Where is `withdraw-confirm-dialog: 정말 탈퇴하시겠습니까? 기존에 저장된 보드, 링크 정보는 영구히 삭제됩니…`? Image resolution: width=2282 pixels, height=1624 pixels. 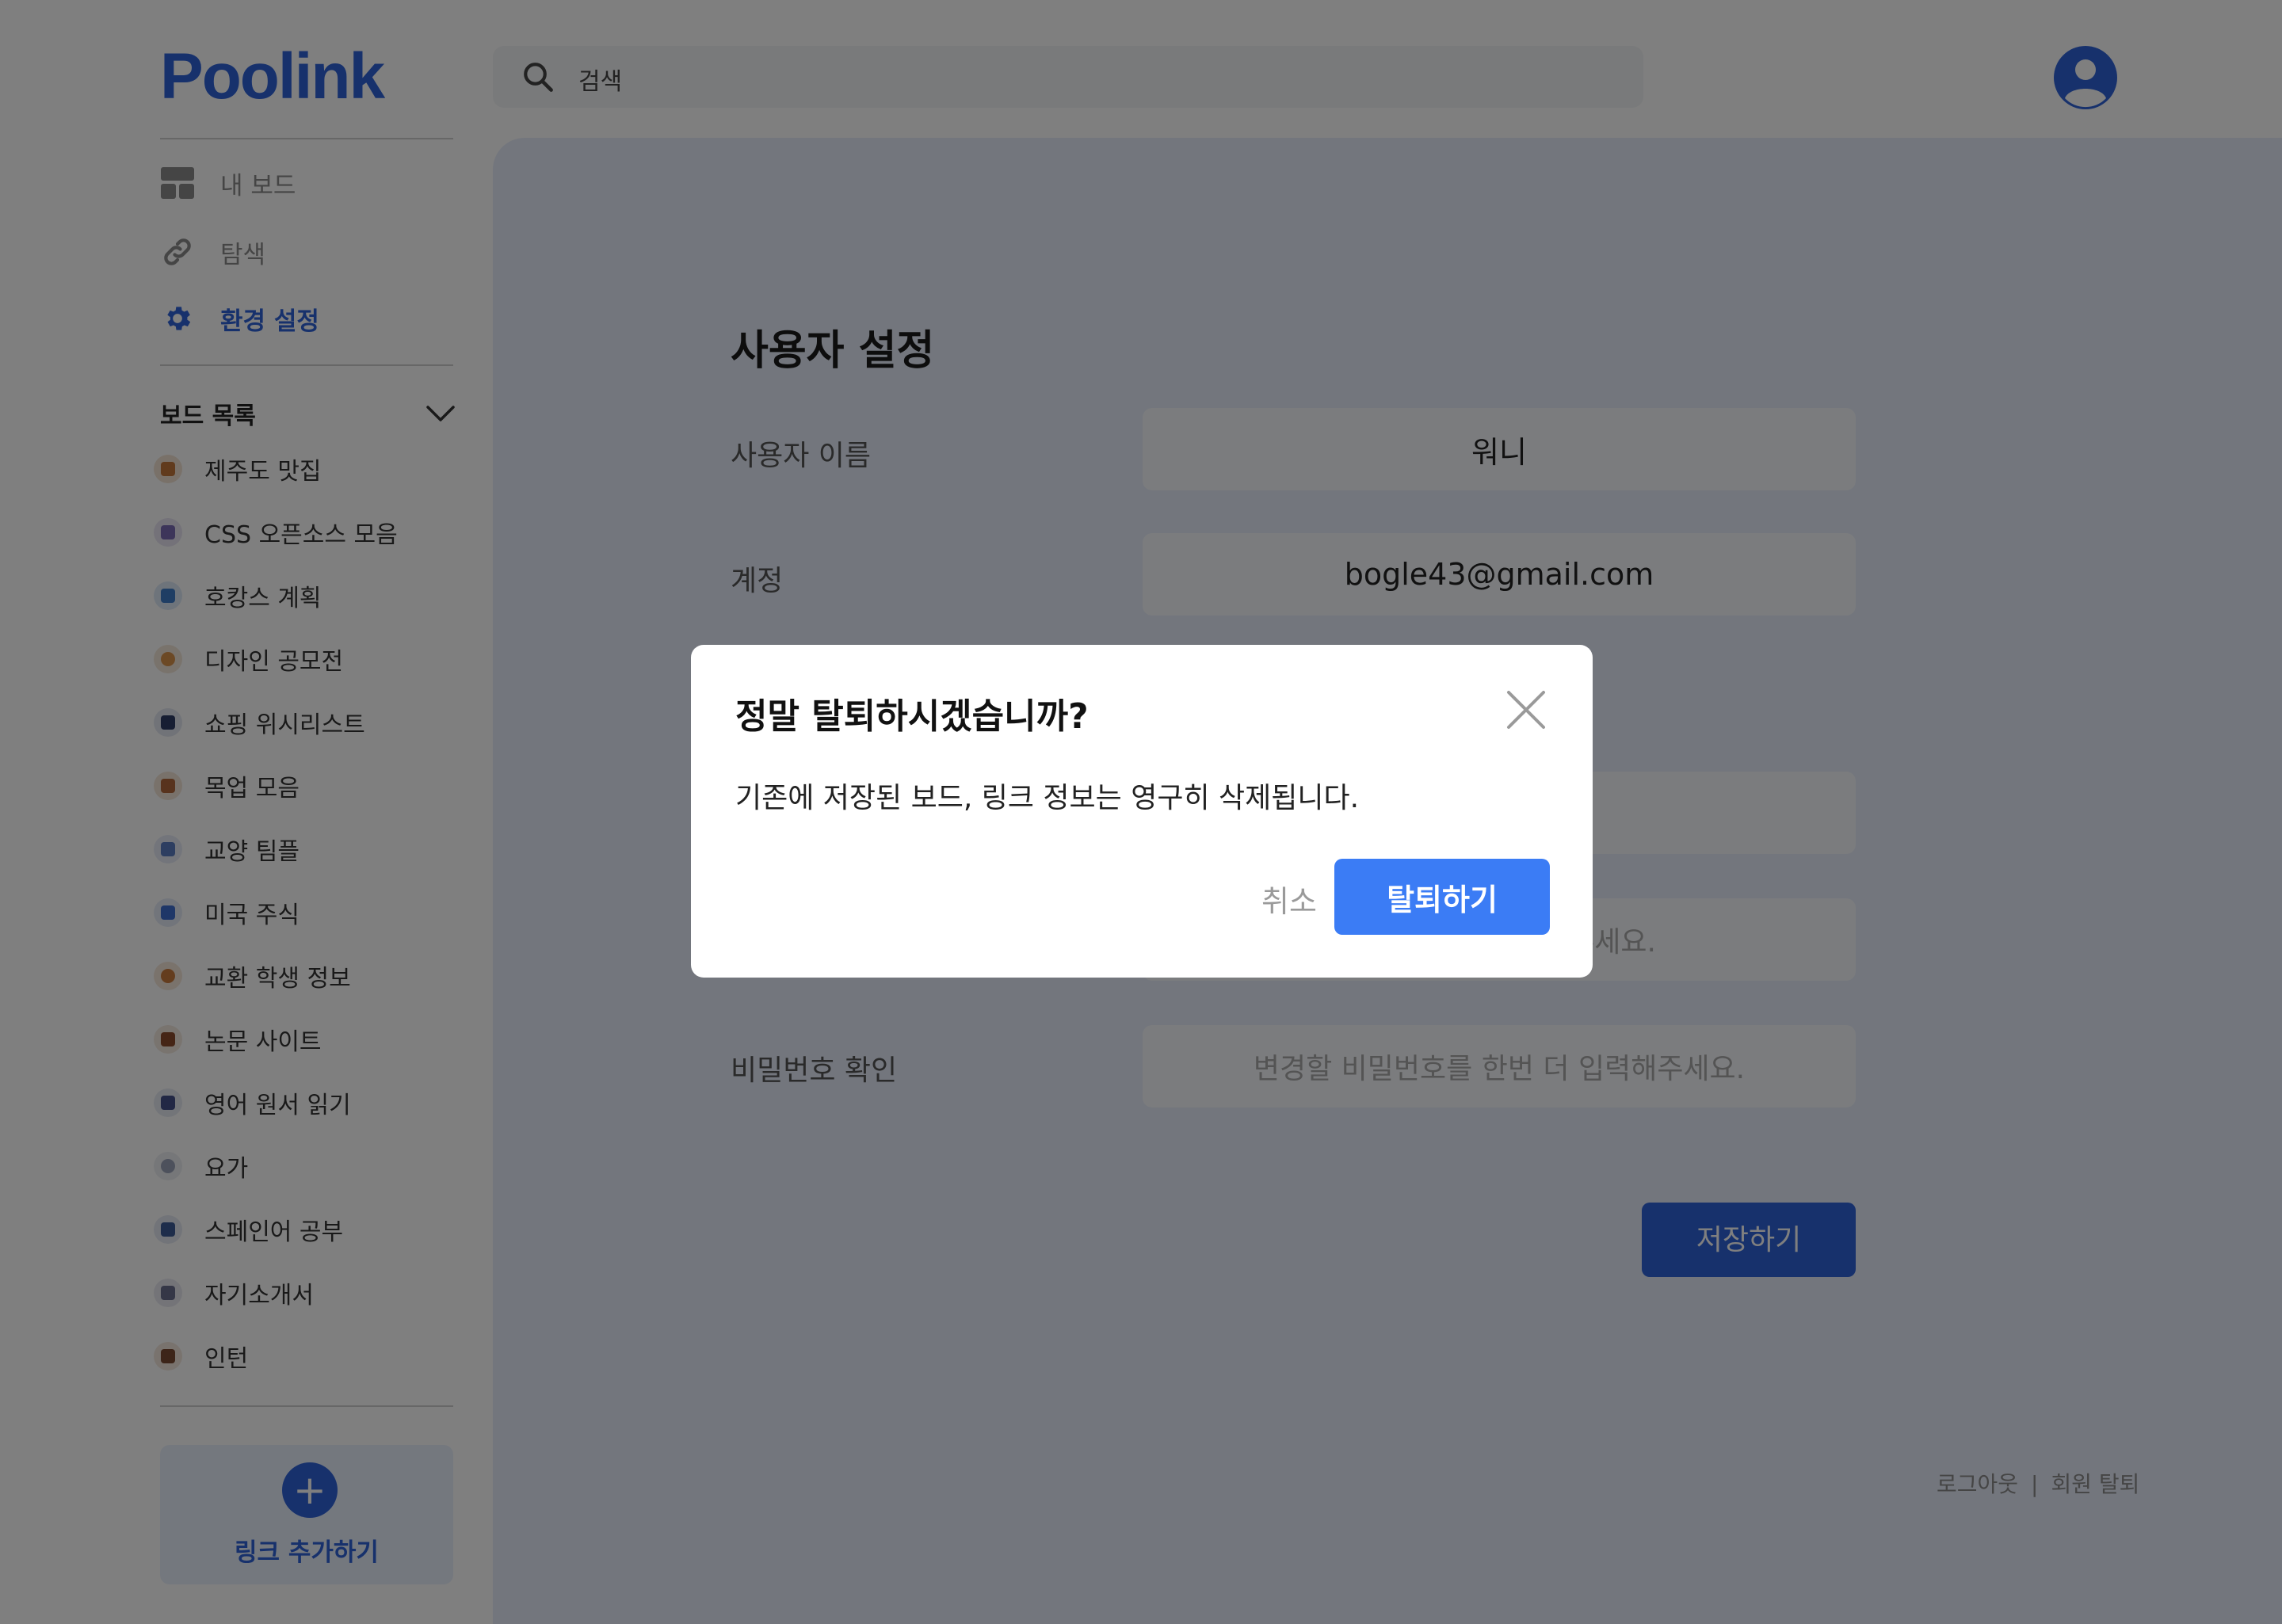 withdraw-confirm-dialog: 정말 탈퇴하시겠습니까? 기존에 저장된 보드, 링크 정보는 영구히 삭제됩니… is located at coordinates (1142, 812).